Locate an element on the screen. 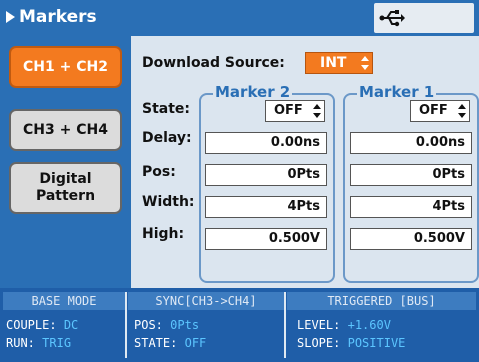 Image resolution: width=479 pixels, height=362 pixels. sync-state-key: STATE: is located at coordinates (156, 343).